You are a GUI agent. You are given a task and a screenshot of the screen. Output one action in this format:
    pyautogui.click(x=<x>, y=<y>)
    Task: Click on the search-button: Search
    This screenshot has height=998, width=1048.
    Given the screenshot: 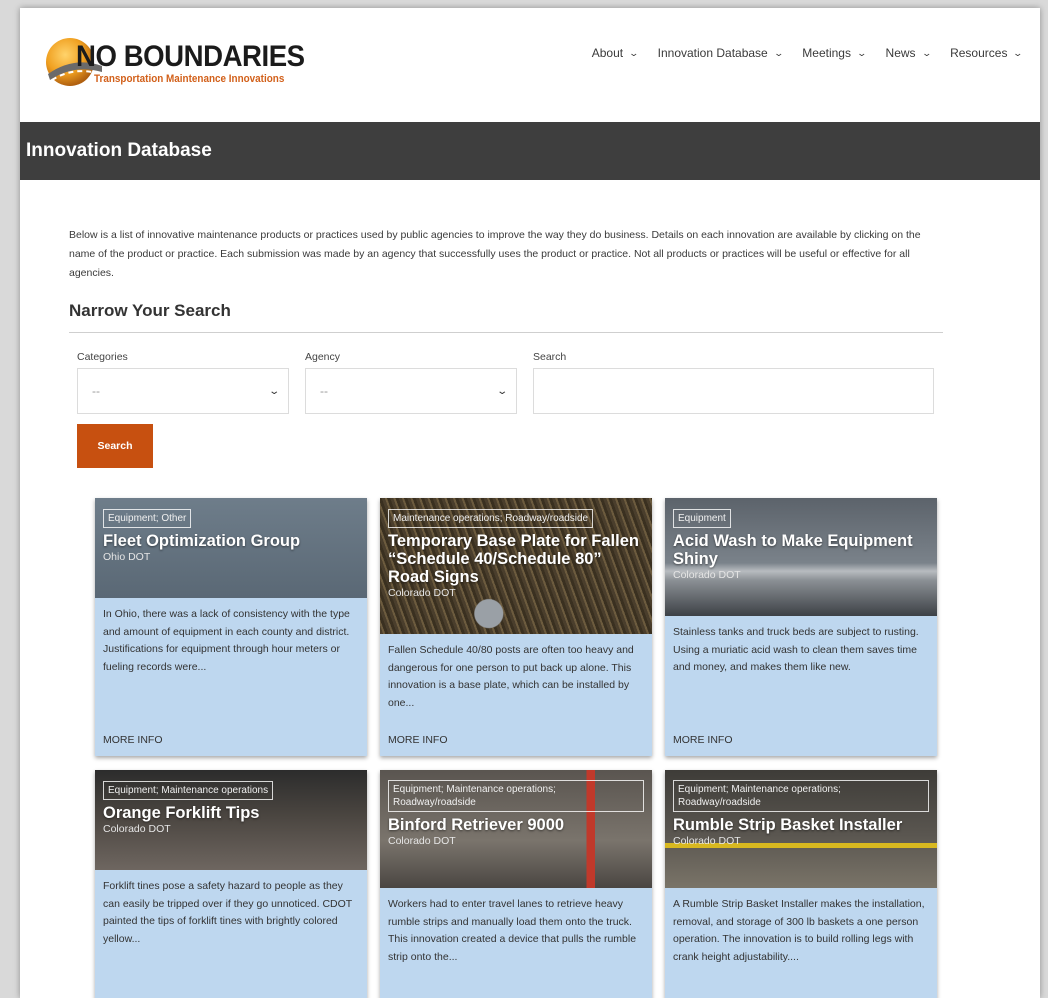 What is the action you would take?
    pyautogui.click(x=115, y=446)
    